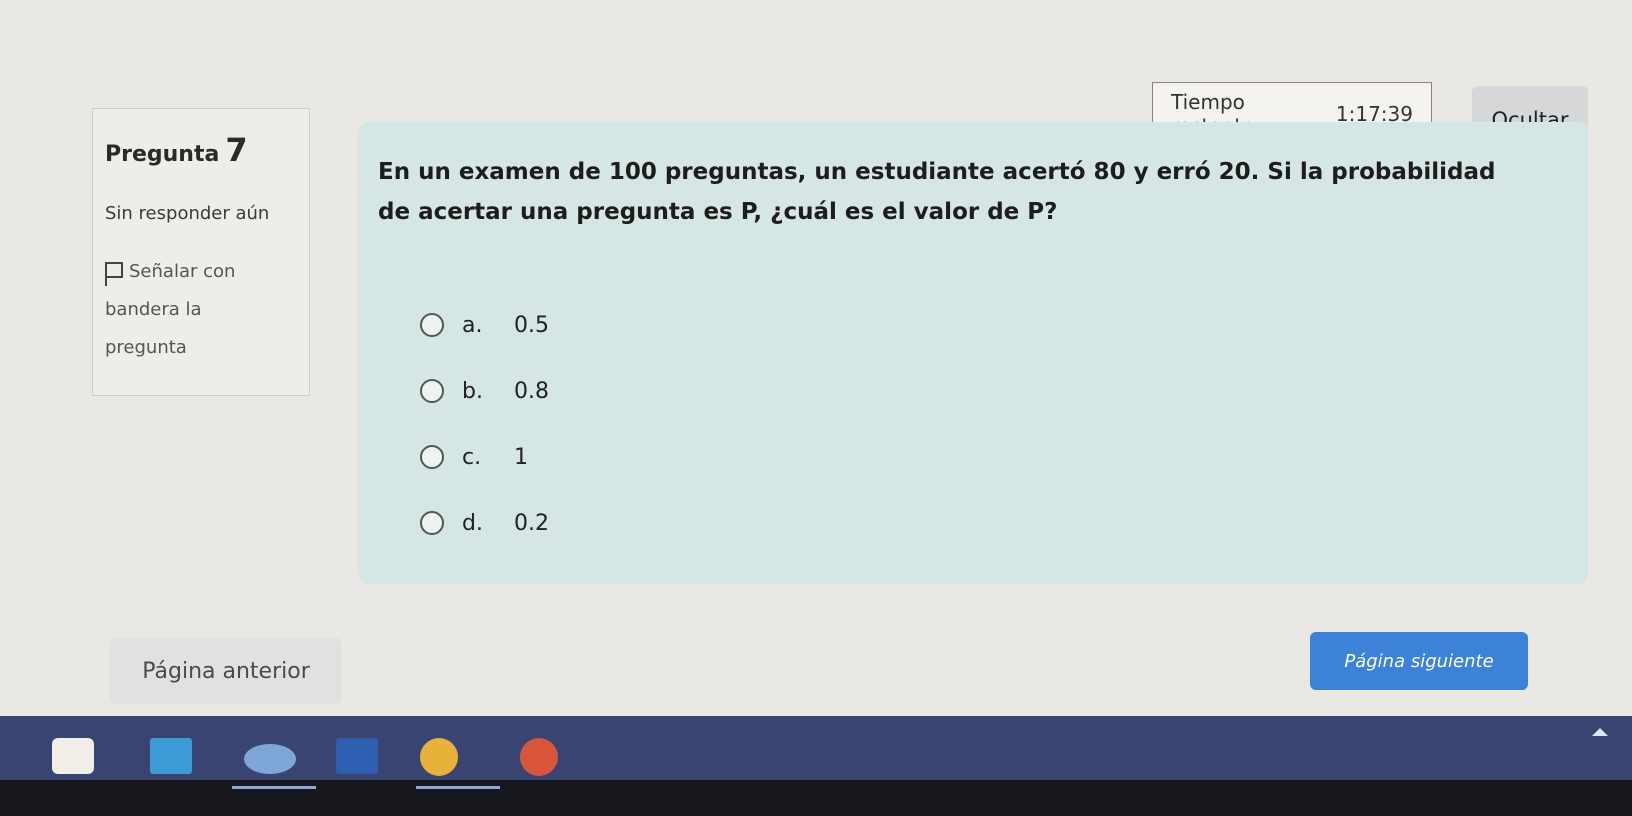 The image size is (1632, 816). What do you see at coordinates (521, 457) in the screenshot?
I see `option-value: 1` at bounding box center [521, 457].